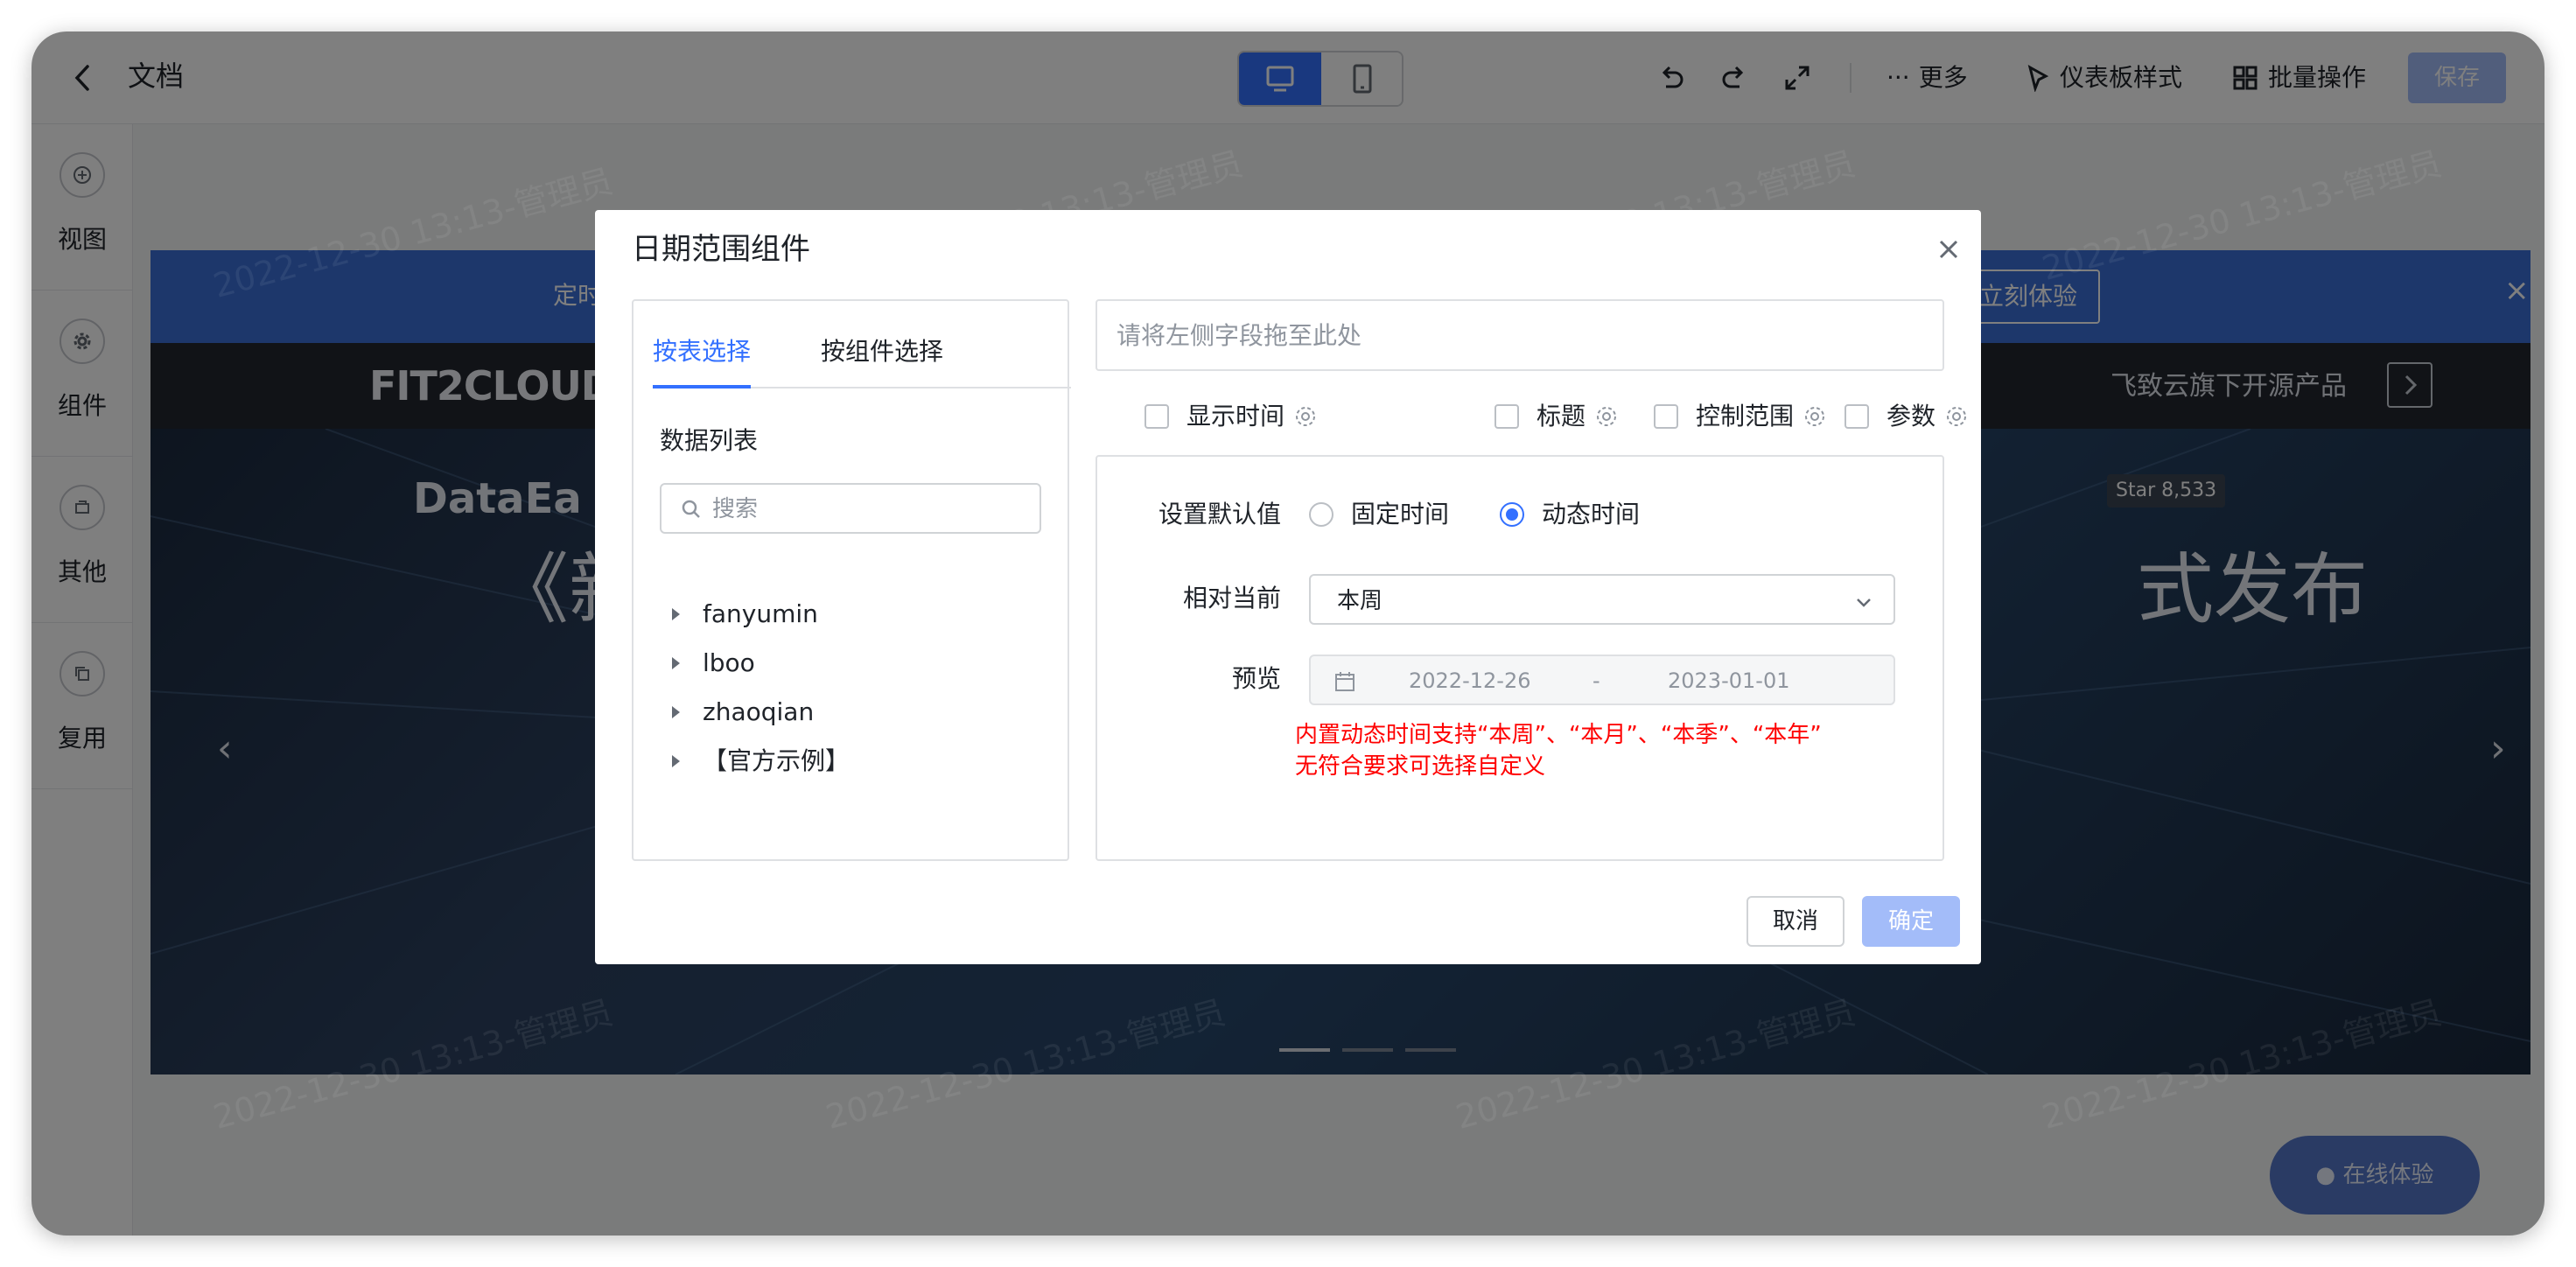 This screenshot has width=2576, height=1267. What do you see at coordinates (1666, 416) in the screenshot?
I see `control-range-checkbox` at bounding box center [1666, 416].